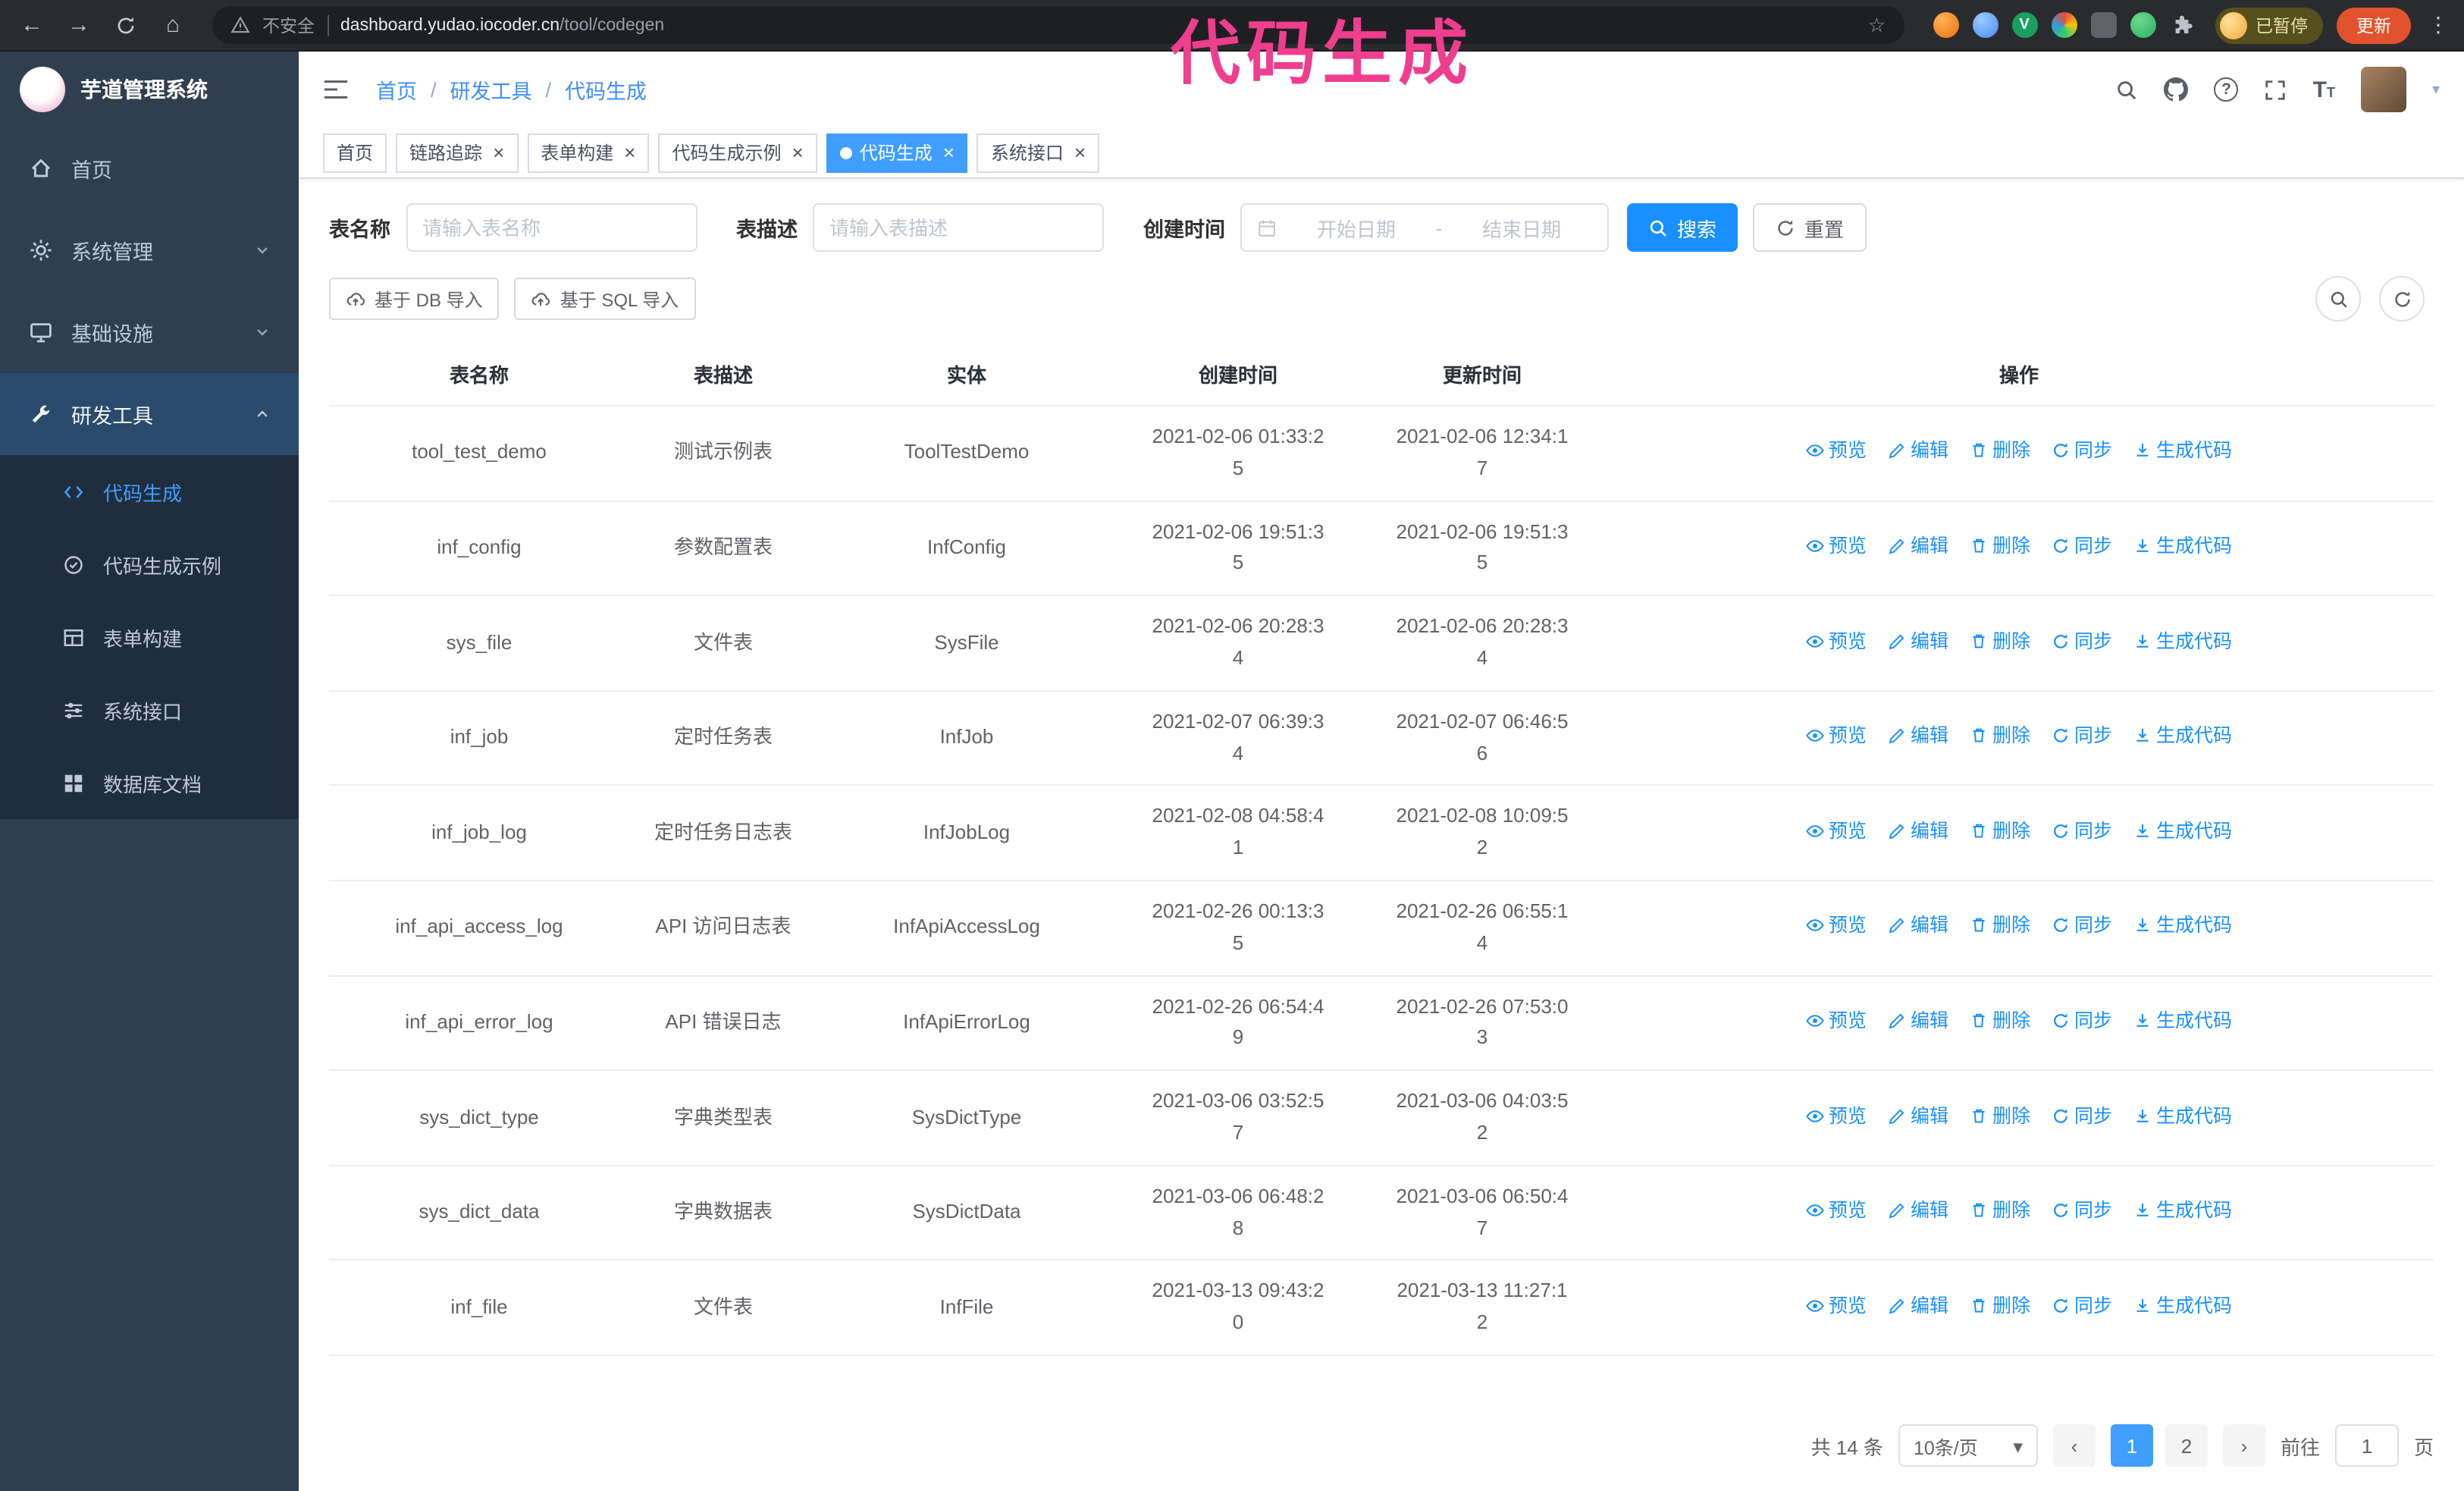 This screenshot has height=1491, width=2464. What do you see at coordinates (2024, 25) in the screenshot?
I see `extension-vue-icon: V` at bounding box center [2024, 25].